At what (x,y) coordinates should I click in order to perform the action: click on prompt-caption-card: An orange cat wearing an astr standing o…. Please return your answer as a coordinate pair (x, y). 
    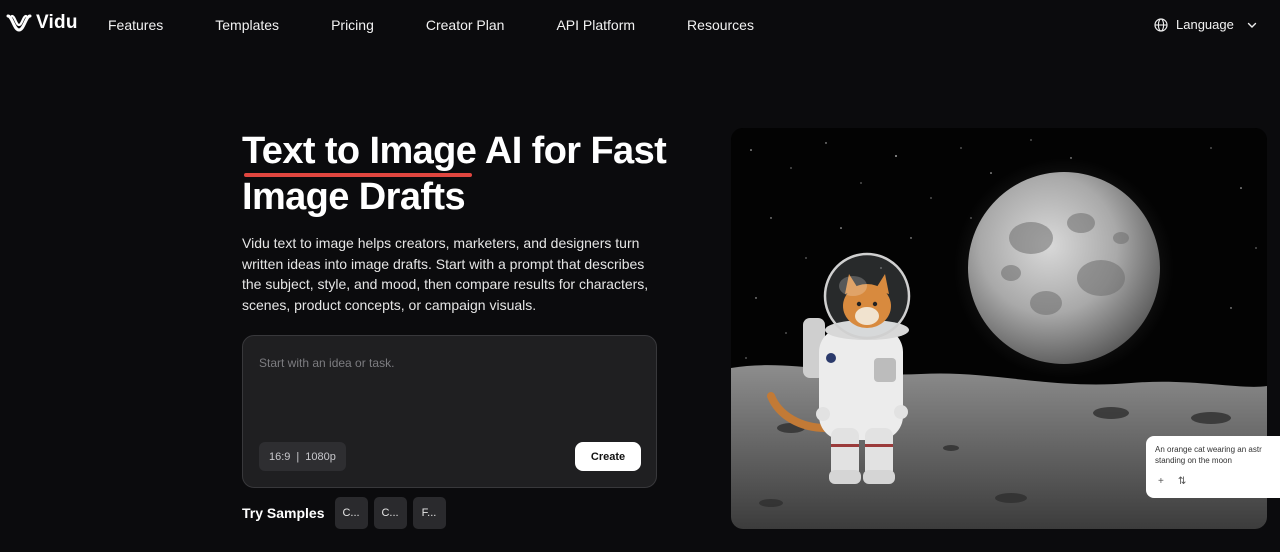
    Looking at the image, I should click on (1213, 467).